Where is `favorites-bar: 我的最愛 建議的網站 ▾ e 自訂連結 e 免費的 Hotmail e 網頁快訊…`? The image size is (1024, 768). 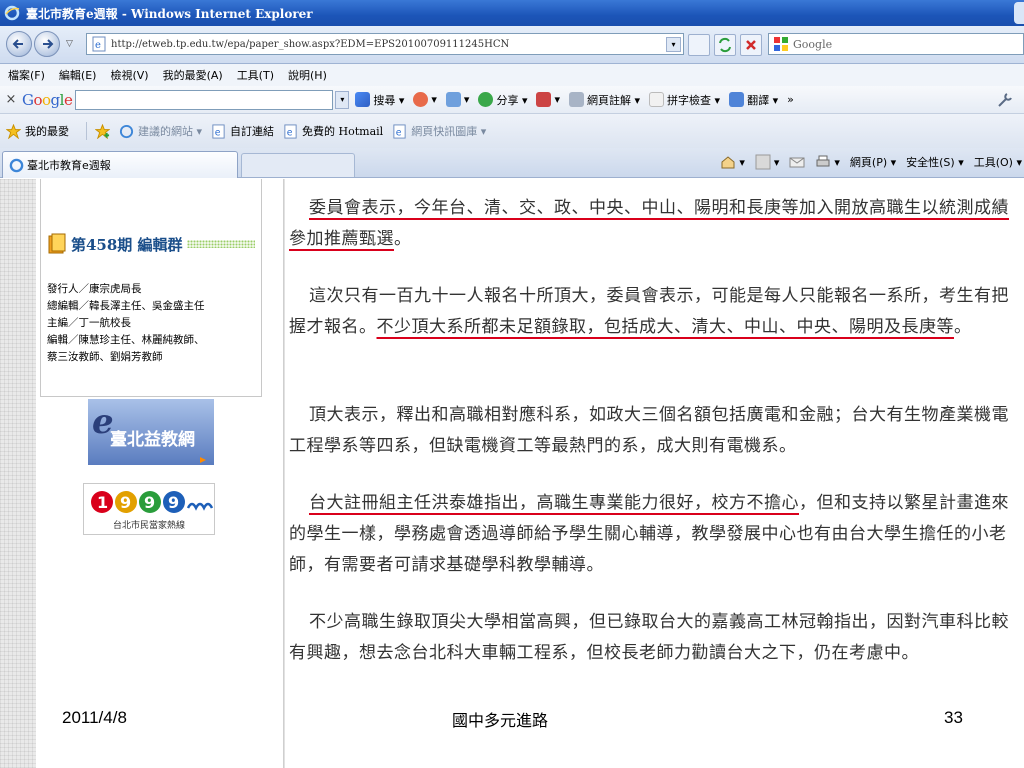 favorites-bar: 我的最愛 建議的網站 ▾ e 自訂連結 e 免費的 Hotmail e 網頁快訊… is located at coordinates (512, 131).